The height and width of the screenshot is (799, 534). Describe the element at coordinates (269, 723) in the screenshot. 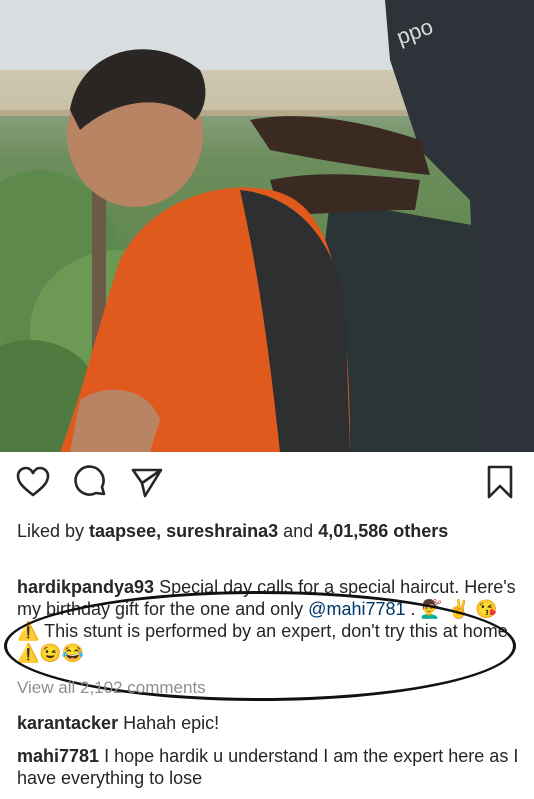

I see `comment-item: karantacker Hahah epic!` at that location.